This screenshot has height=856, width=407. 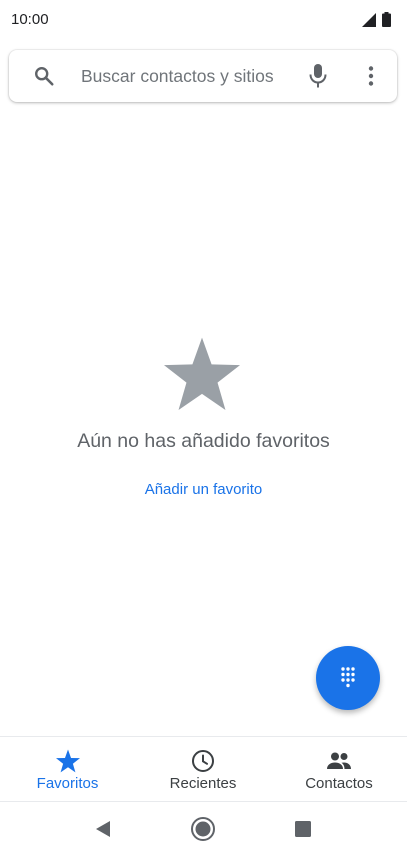 What do you see at coordinates (303, 829) in the screenshot?
I see `recents-icon` at bounding box center [303, 829].